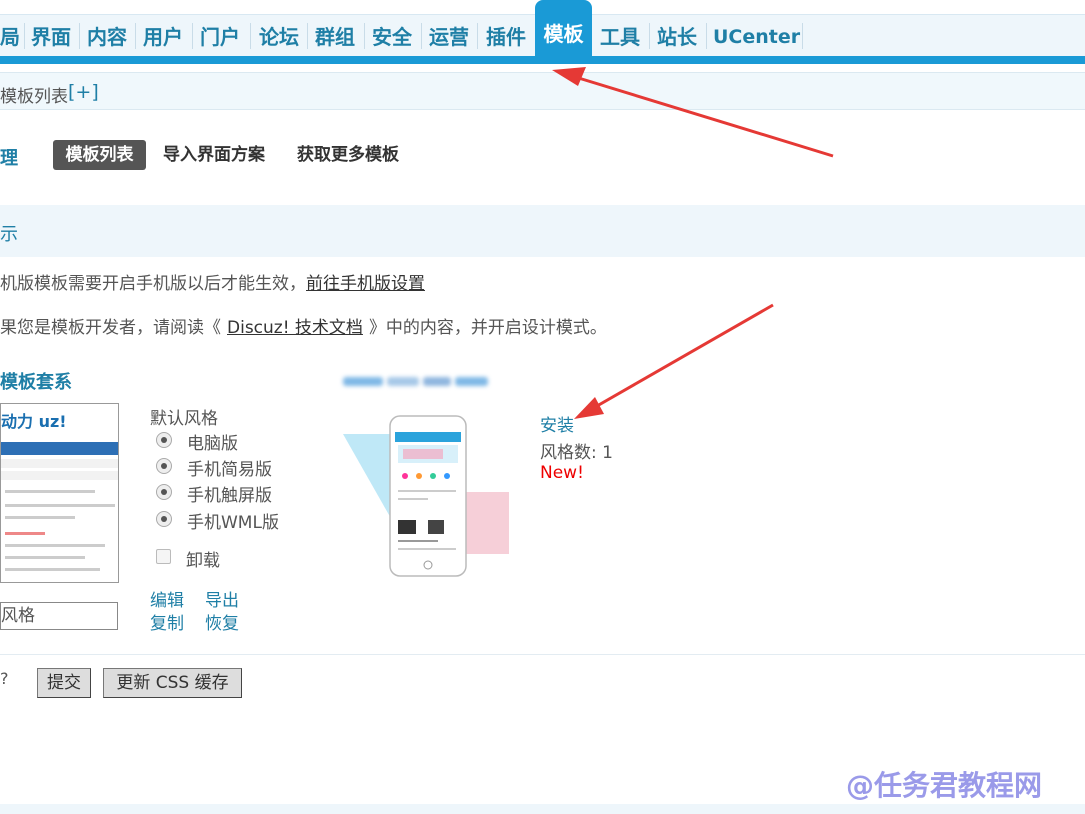 Image resolution: width=1085 pixels, height=814 pixels. What do you see at coordinates (167, 621) in the screenshot?
I see `copy-link: 复制` at bounding box center [167, 621].